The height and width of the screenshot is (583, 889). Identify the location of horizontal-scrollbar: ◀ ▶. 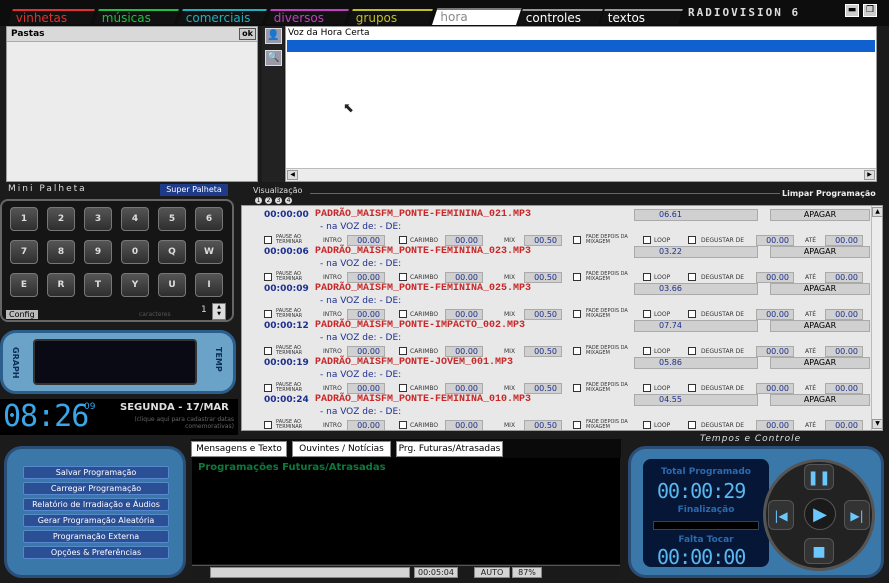
(581, 174).